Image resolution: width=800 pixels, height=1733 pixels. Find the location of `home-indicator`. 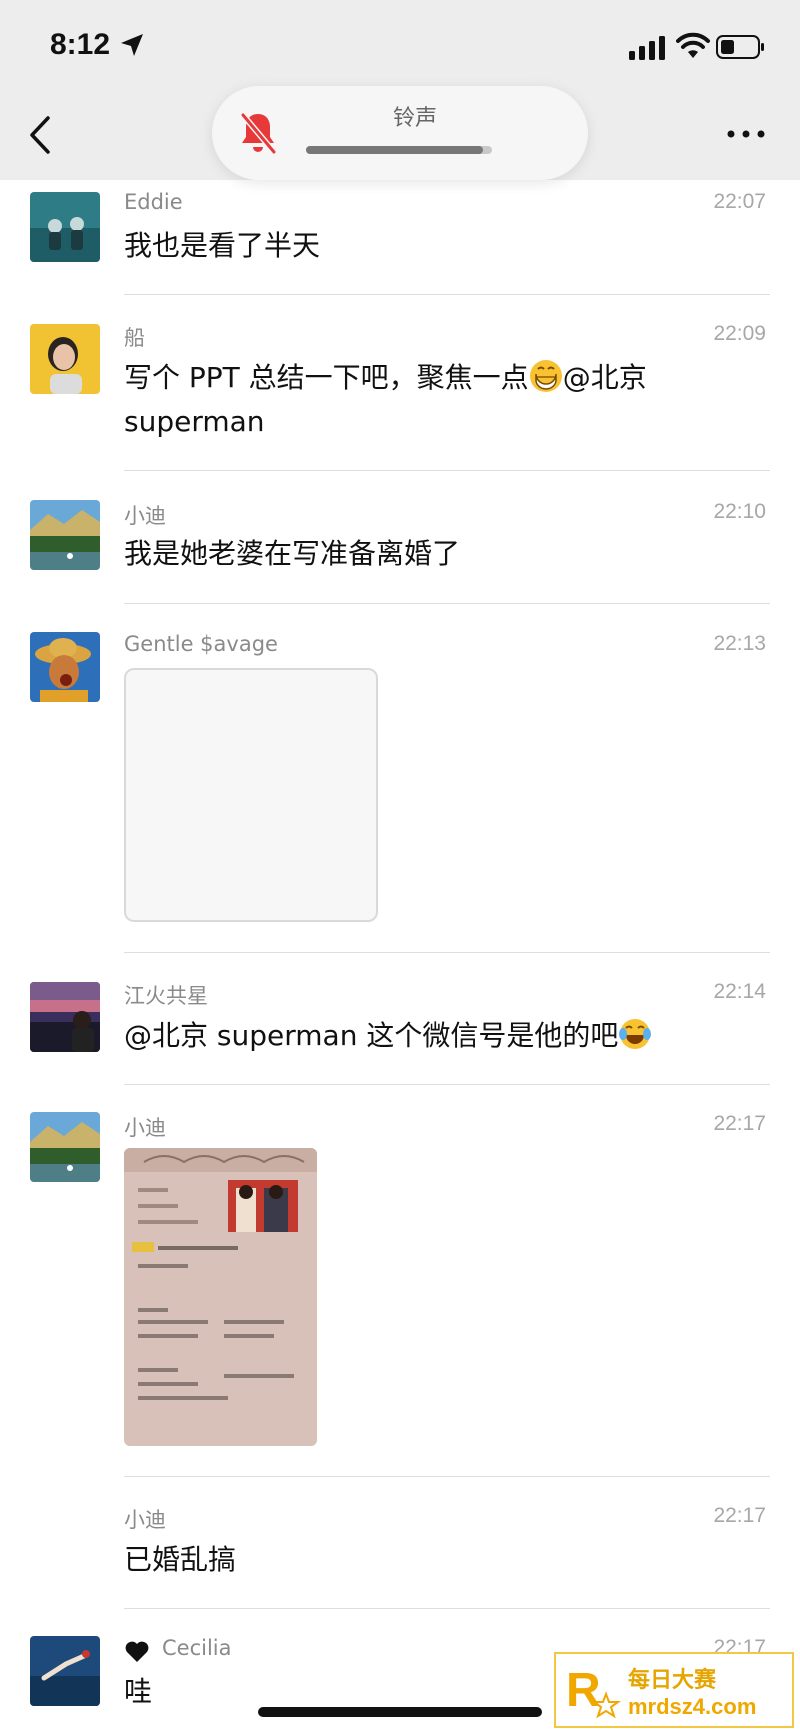

home-indicator is located at coordinates (400, 1712).